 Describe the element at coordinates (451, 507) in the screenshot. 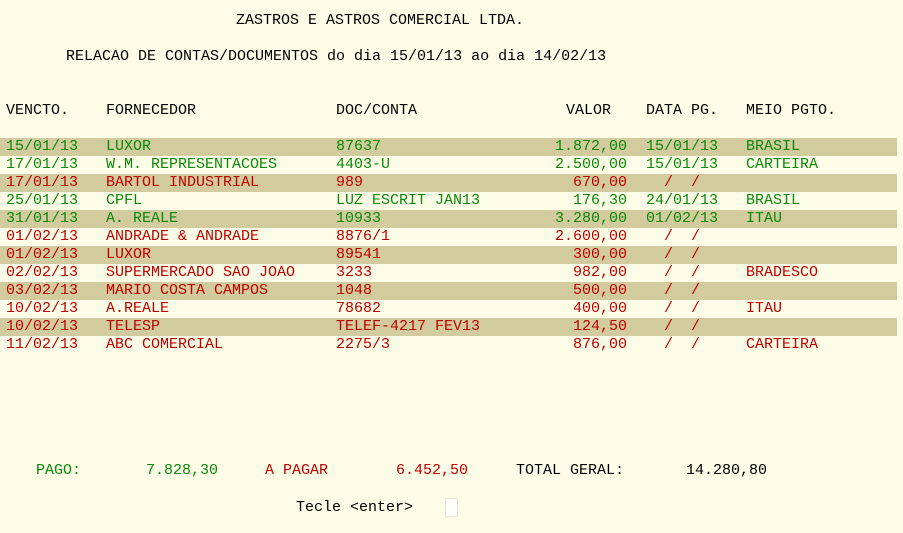

I see `input-cursor` at that location.